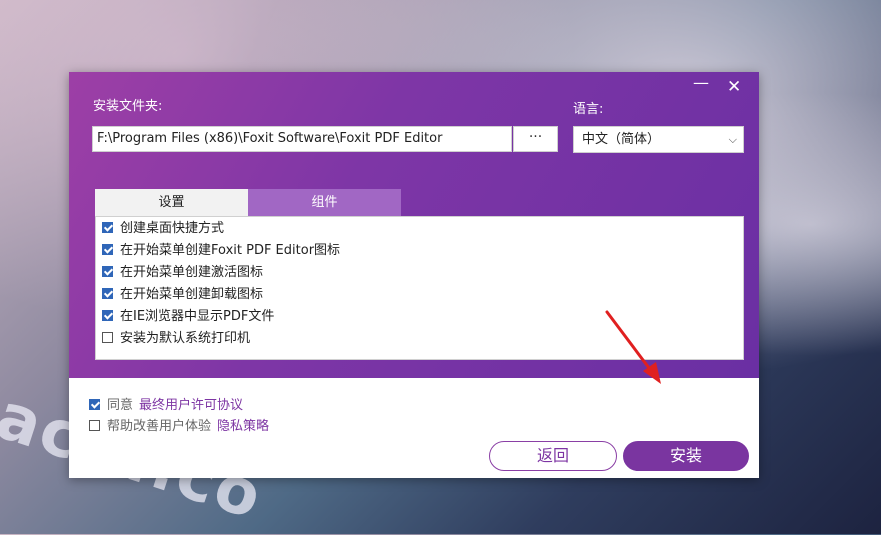  I want to click on option-start-menu-icon: 在开始菜单创建Foxit PDF Editor图标, so click(221, 251).